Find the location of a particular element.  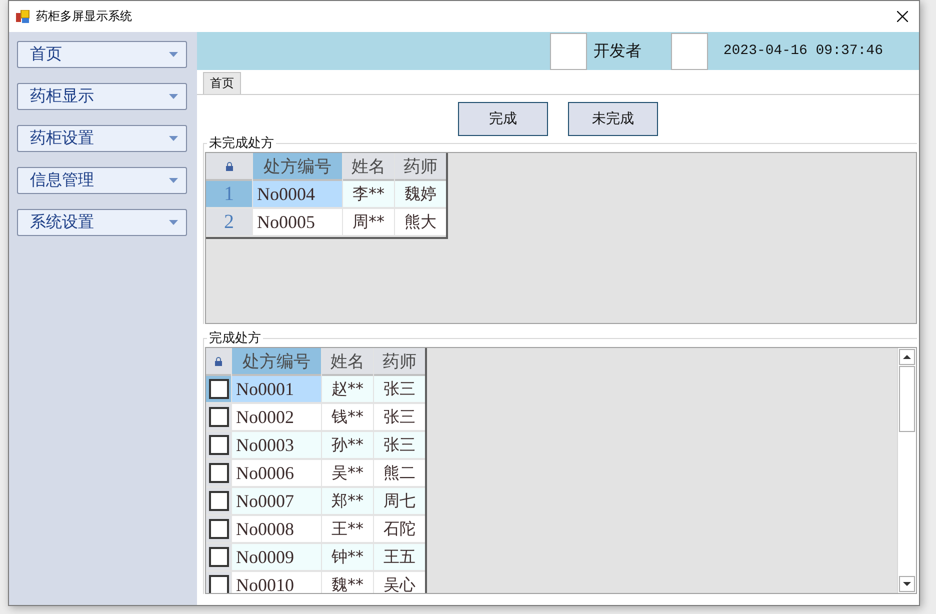

close-icon is located at coordinates (902, 16).